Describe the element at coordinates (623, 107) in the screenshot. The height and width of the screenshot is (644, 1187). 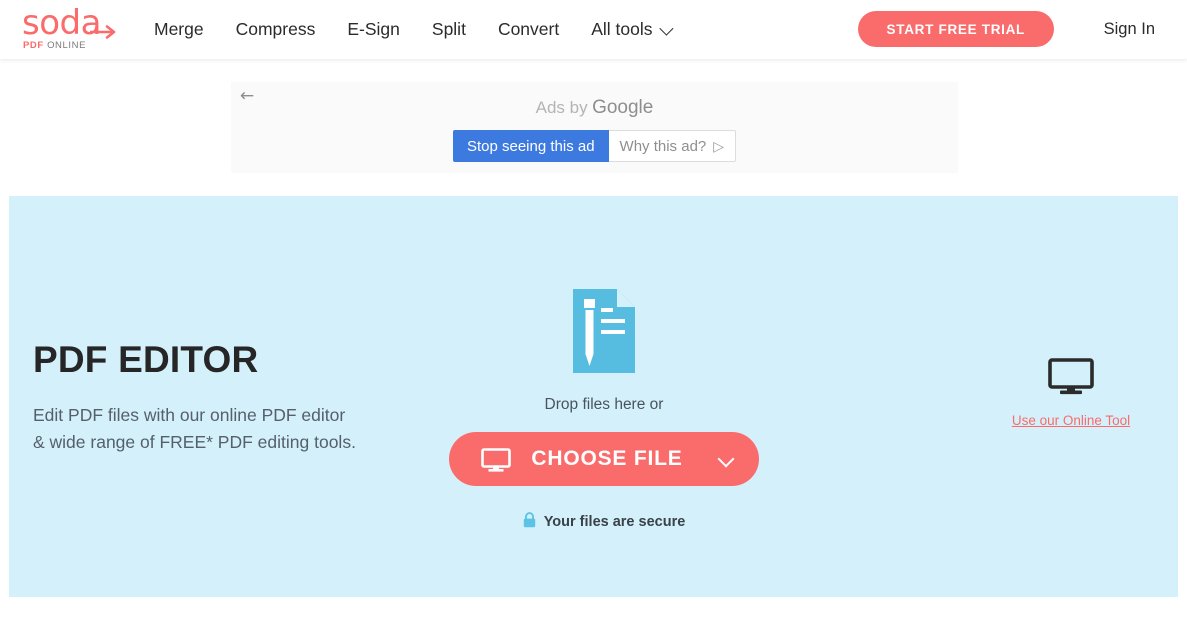
I see `google-brand-text: Google` at that location.